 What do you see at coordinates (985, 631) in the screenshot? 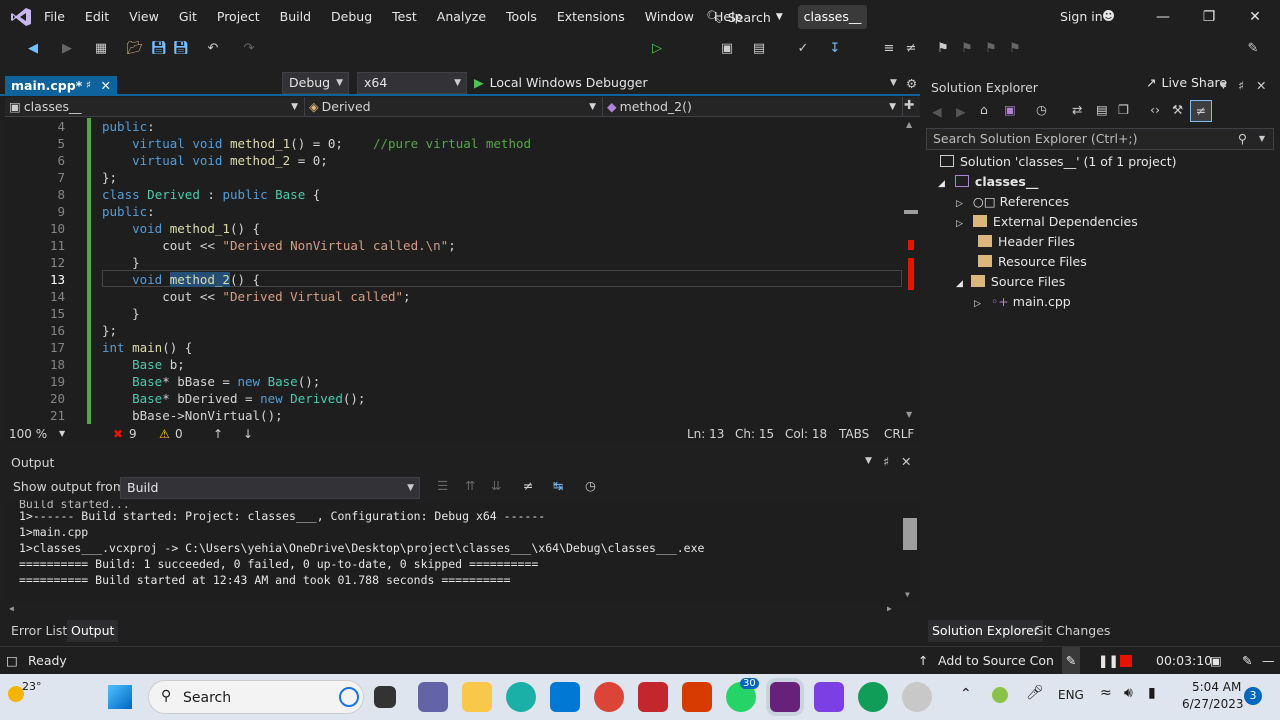
I see `tab-solution-explorer: Solution Explorer` at bounding box center [985, 631].